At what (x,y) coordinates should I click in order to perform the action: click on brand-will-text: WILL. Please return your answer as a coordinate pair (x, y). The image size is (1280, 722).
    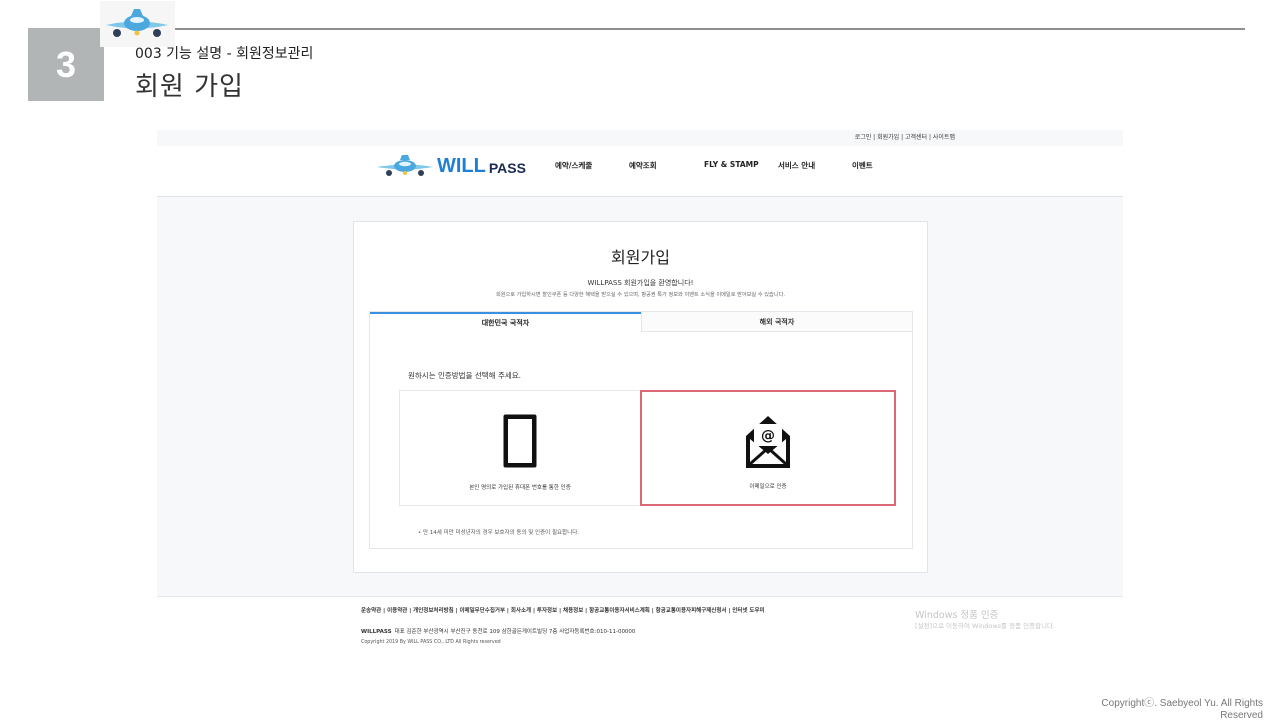
    Looking at the image, I should click on (461, 165).